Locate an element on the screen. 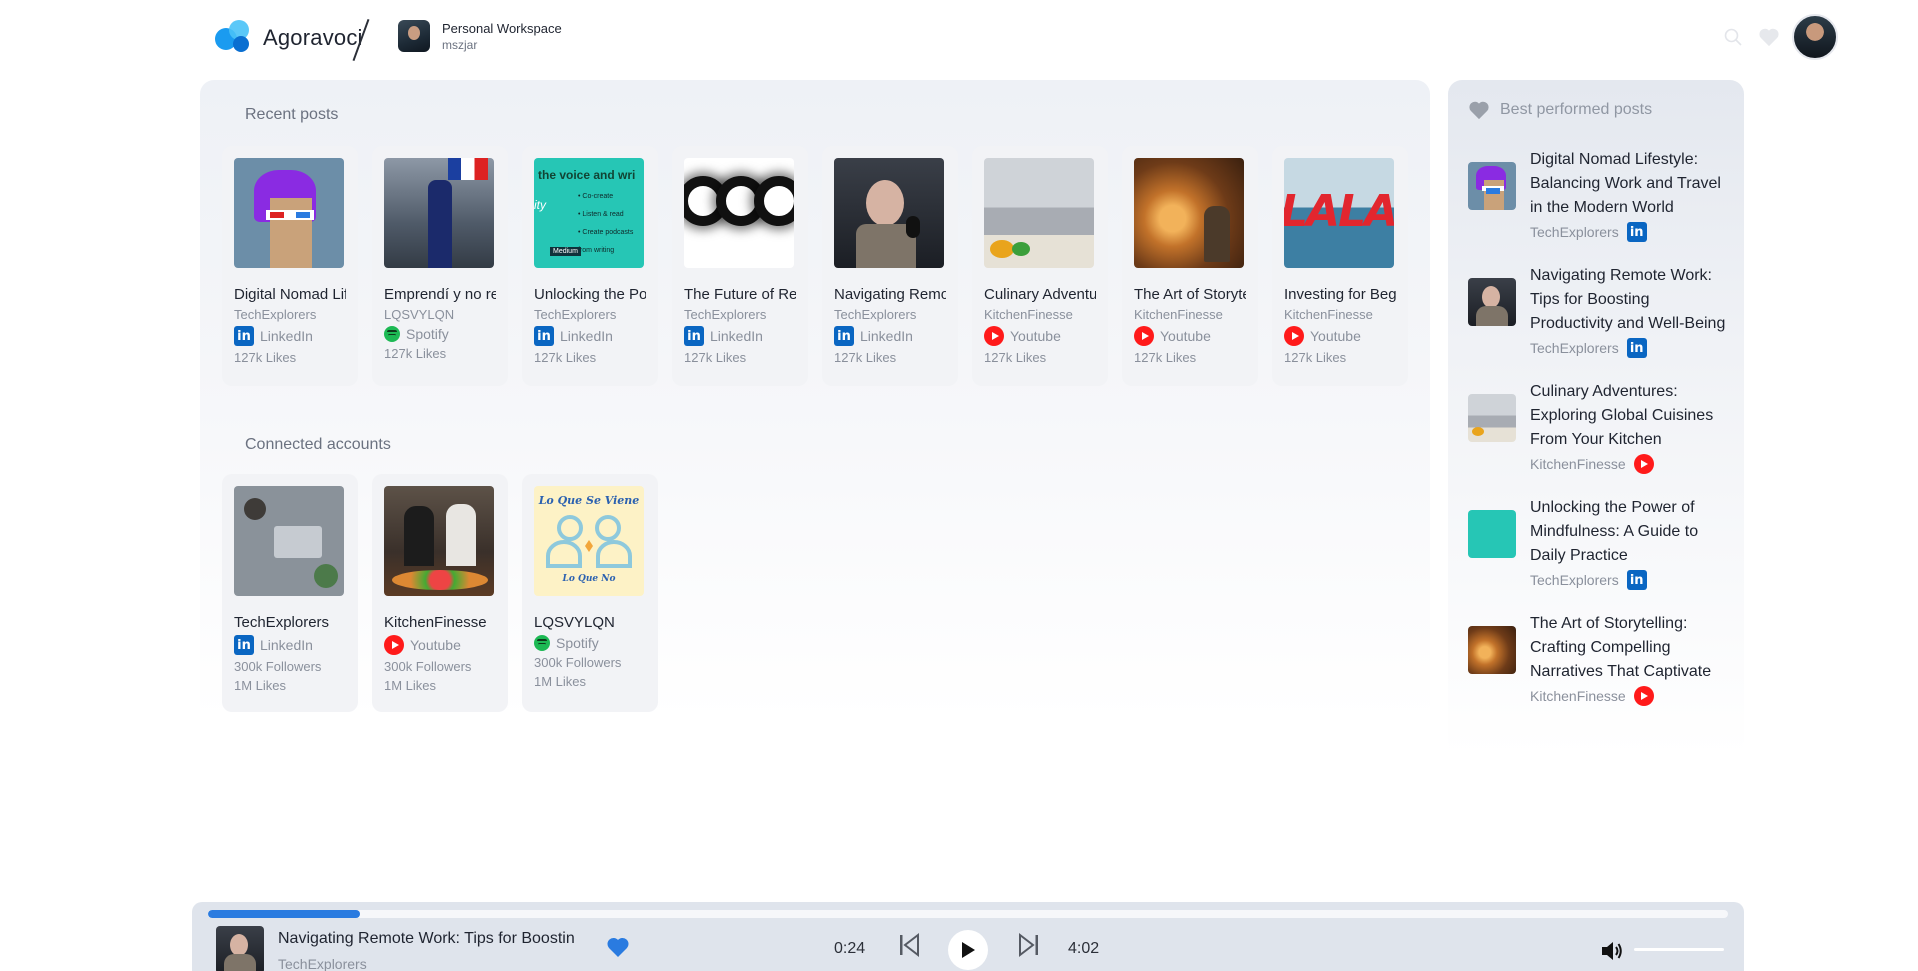 The image size is (1918, 971). workspace-avatar is located at coordinates (414, 36).